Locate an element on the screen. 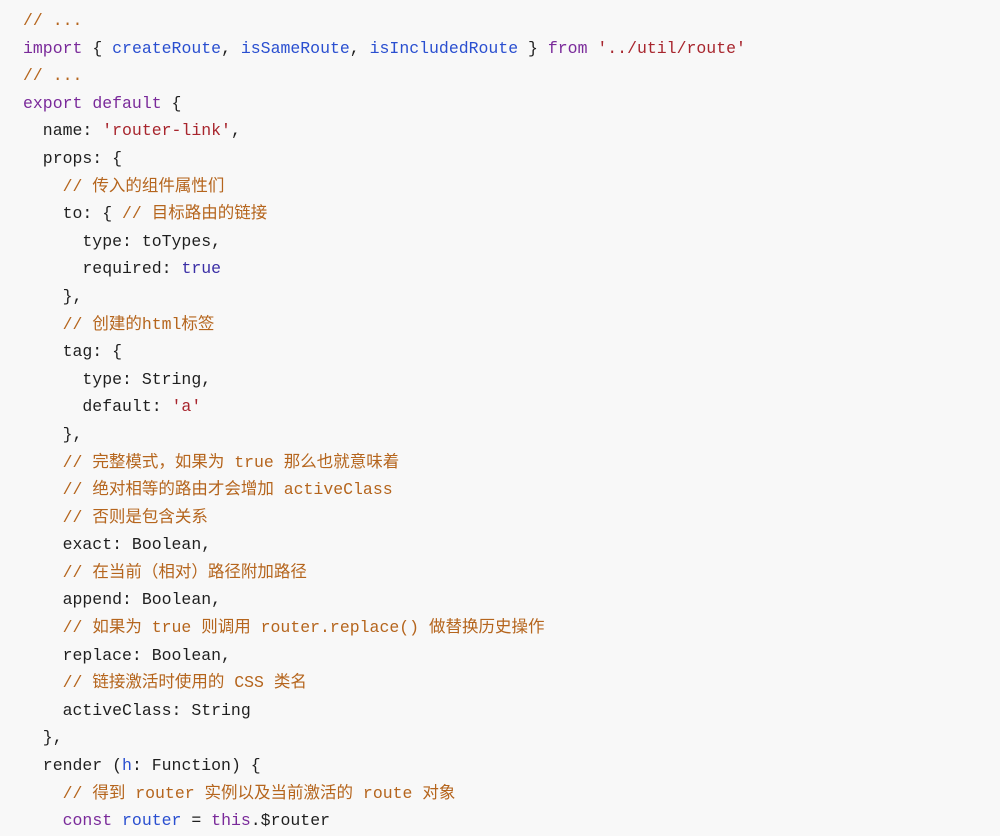 The width and height of the screenshot is (1000, 836). code-line: replace: Boolean, is located at coordinates (384, 656).